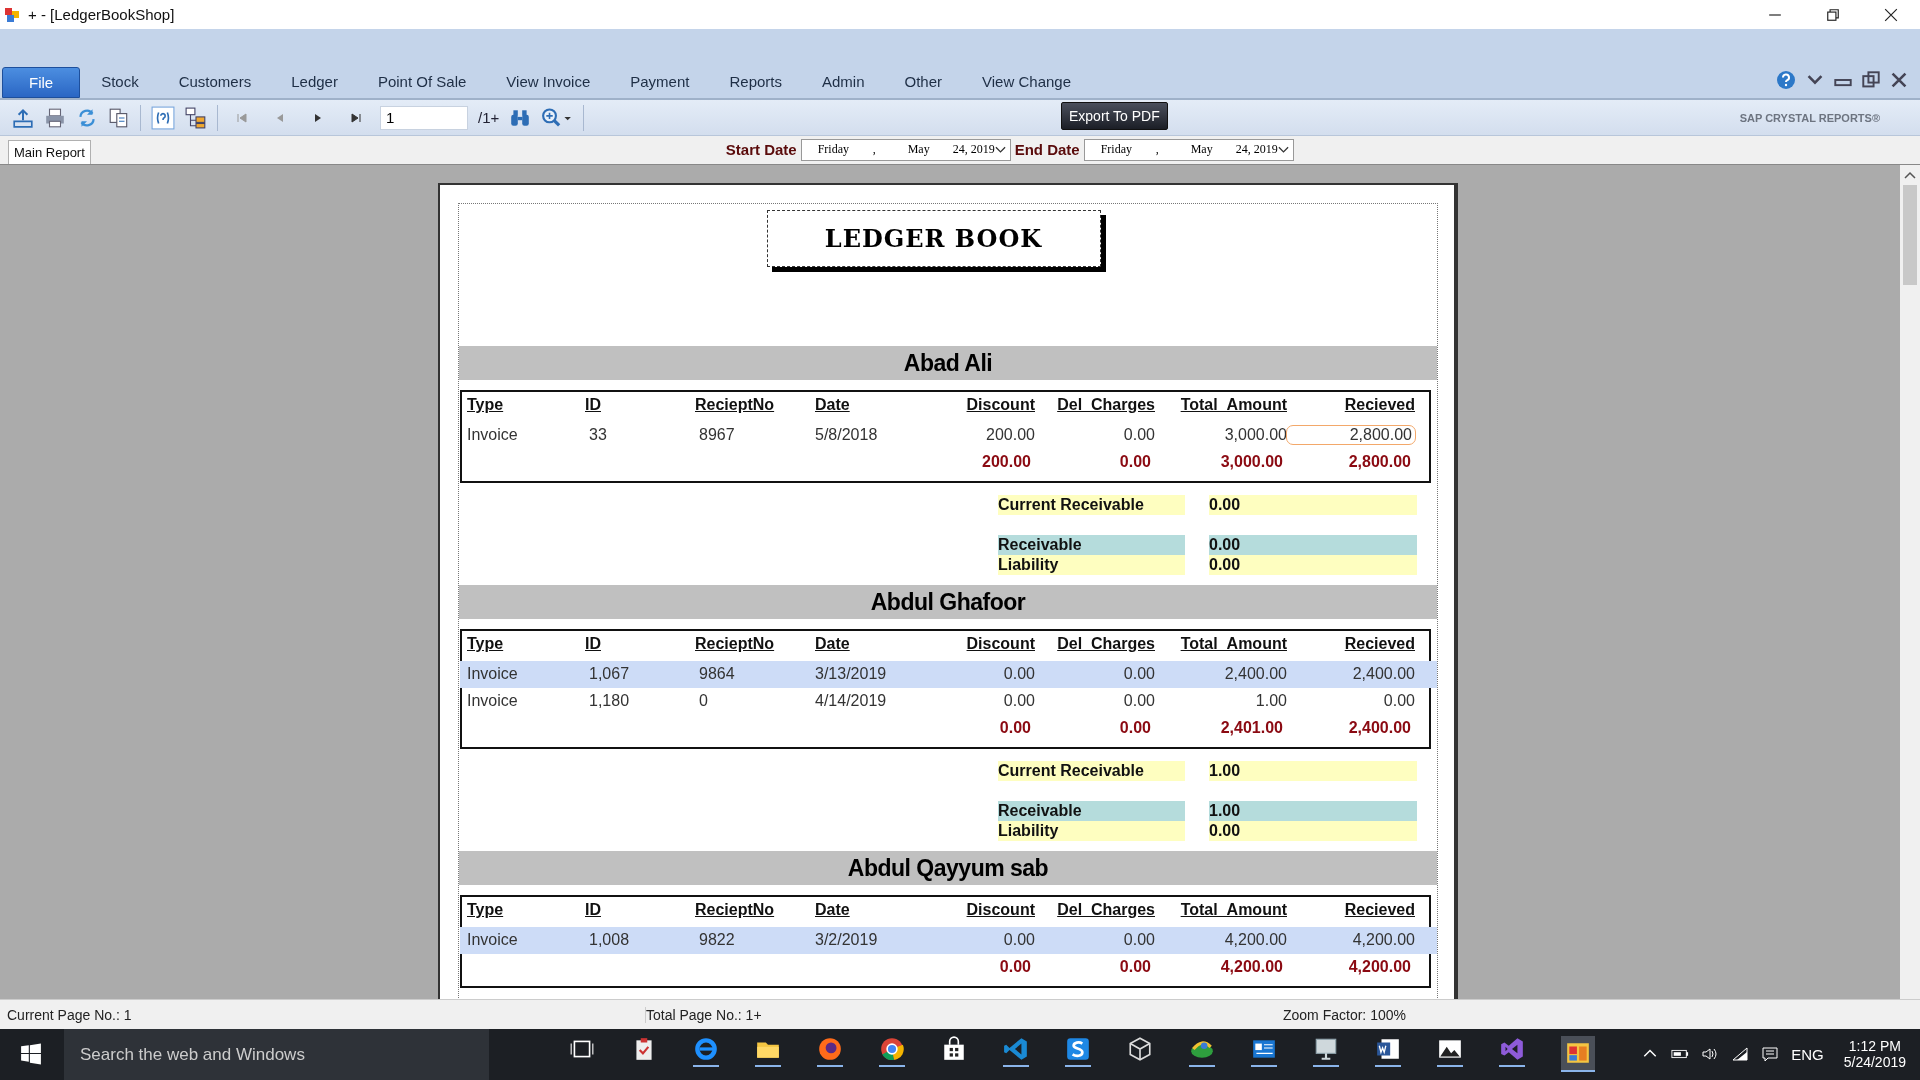  What do you see at coordinates (1388, 1052) in the screenshot?
I see `document-icon` at bounding box center [1388, 1052].